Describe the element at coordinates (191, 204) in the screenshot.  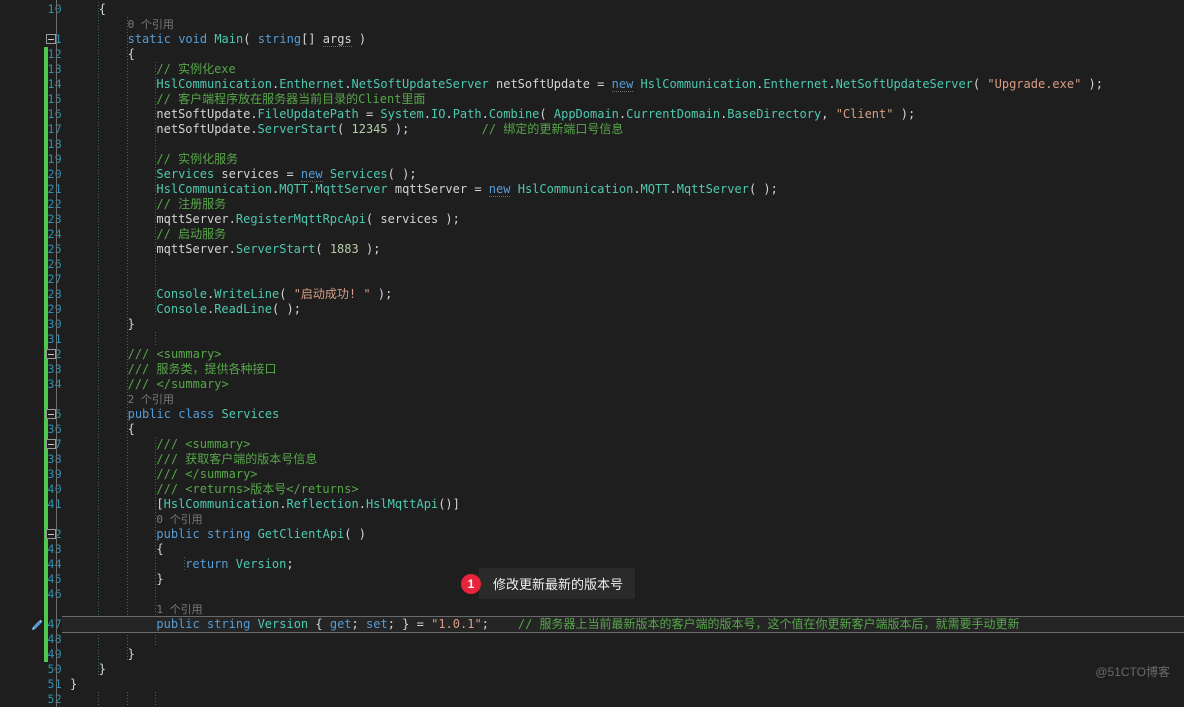
I see `code-line: // 注册服务` at that location.